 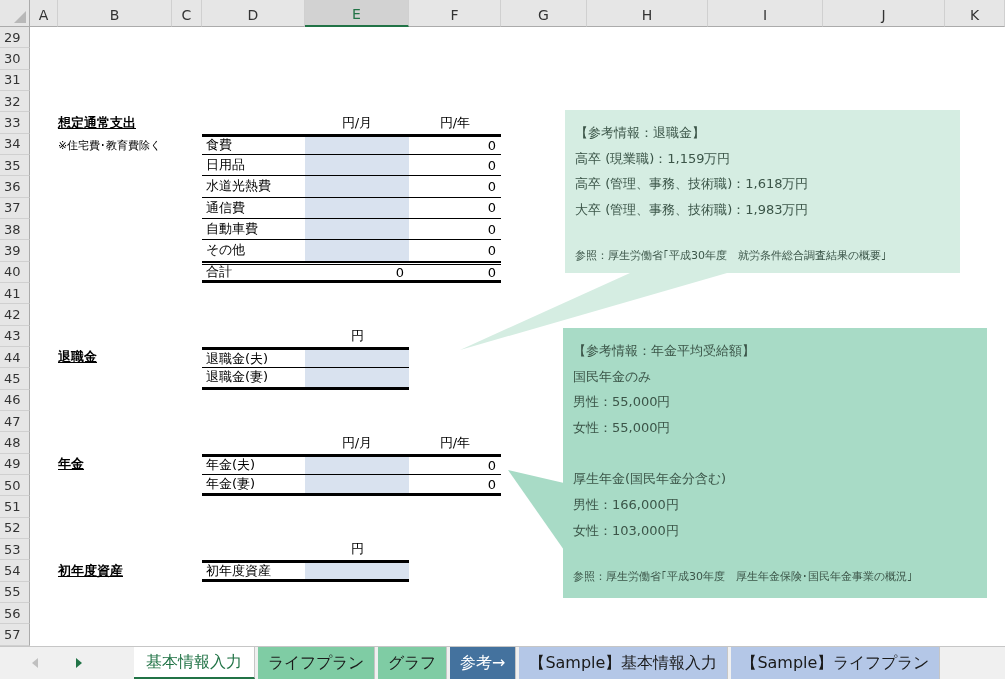 What do you see at coordinates (626, 504) in the screenshot?
I see `callout-text: 男性：166,000円` at bounding box center [626, 504].